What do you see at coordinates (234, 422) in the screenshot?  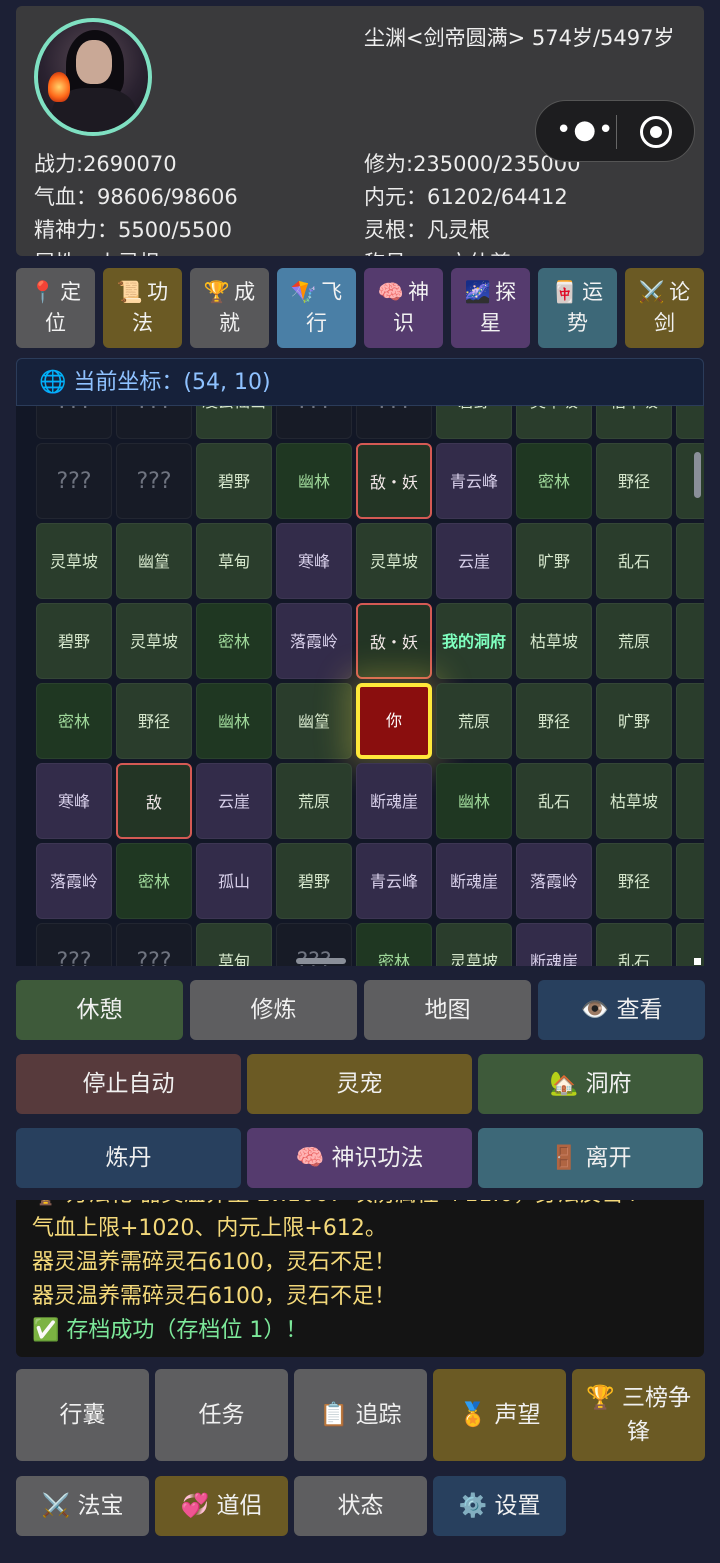 I see `map-tile: 凌云仙山` at bounding box center [234, 422].